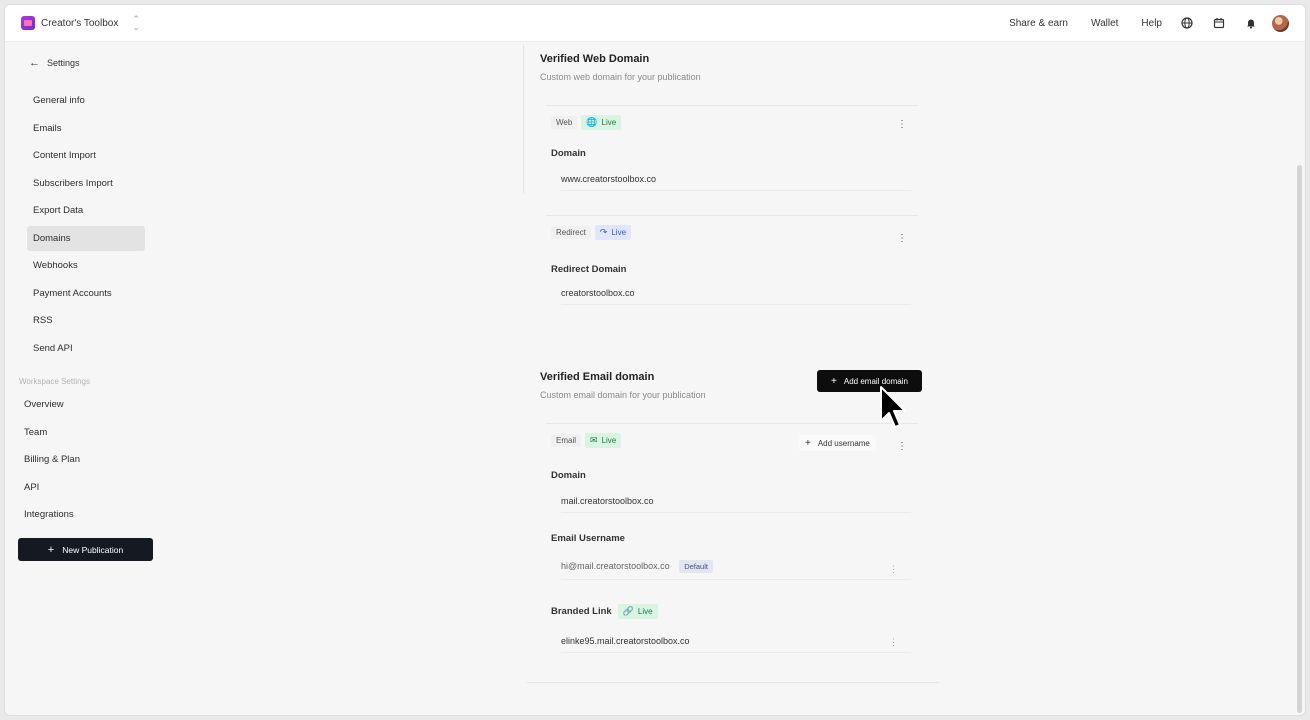 The width and height of the screenshot is (1310, 720). Describe the element at coordinates (564, 122) in the screenshot. I see `web-tag: Web` at that location.